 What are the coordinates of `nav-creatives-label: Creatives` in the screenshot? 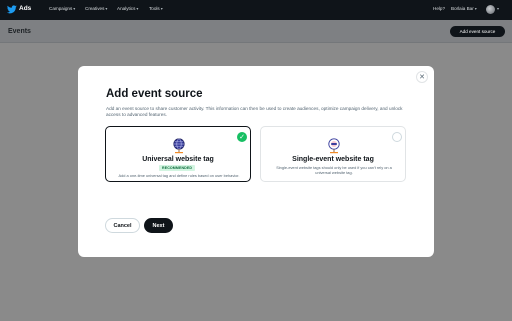 It's located at (95, 8).